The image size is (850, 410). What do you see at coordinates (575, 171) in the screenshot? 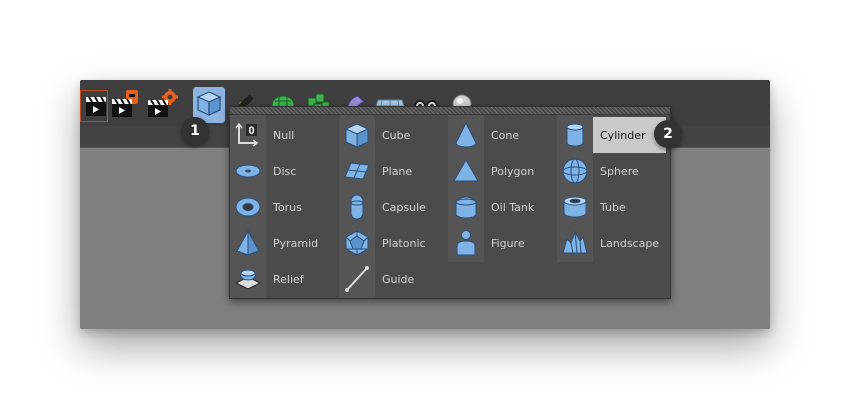
I see `sphere-icon` at bounding box center [575, 171].